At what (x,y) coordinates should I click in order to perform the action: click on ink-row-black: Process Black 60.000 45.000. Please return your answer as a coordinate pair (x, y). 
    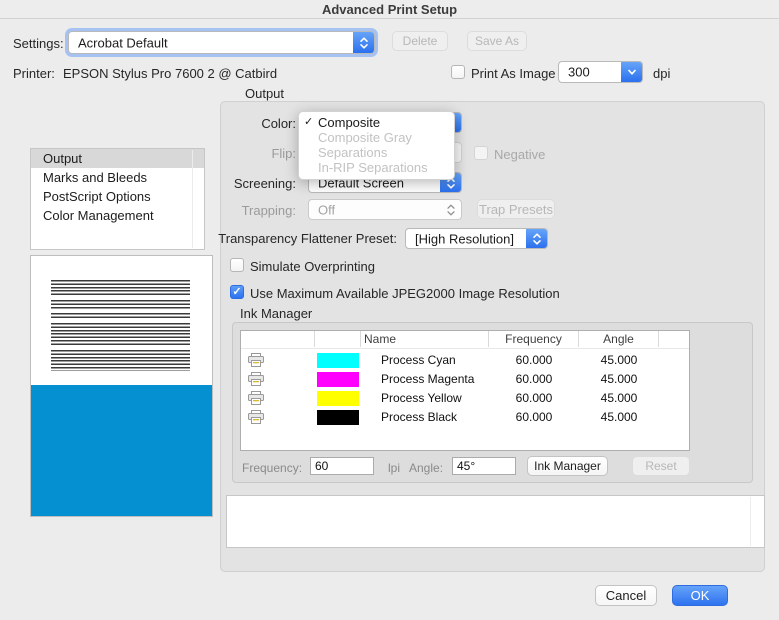
    Looking at the image, I should click on (465, 417).